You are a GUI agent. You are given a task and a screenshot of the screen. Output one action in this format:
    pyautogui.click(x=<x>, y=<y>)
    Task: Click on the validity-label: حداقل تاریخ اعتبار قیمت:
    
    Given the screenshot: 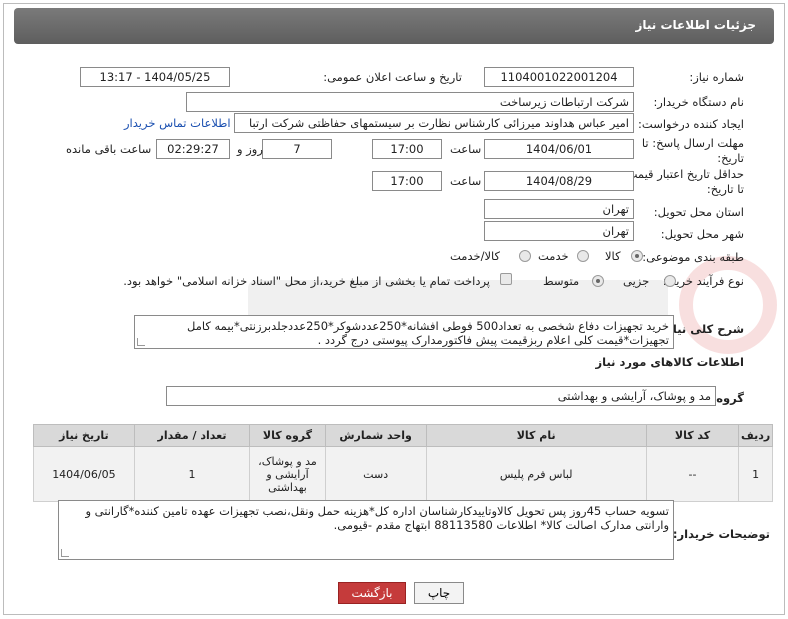 What is the action you would take?
    pyautogui.click(x=683, y=174)
    